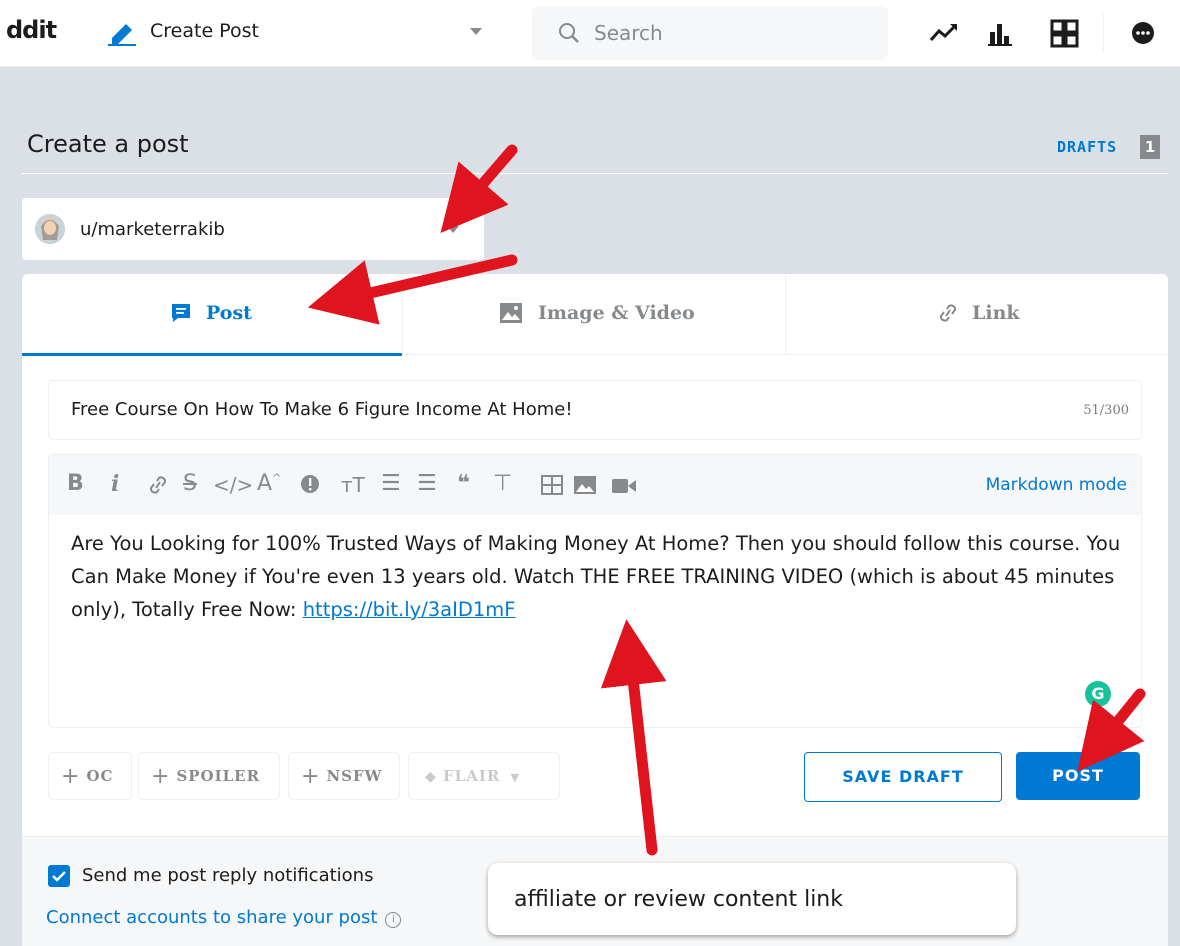 The image size is (1180, 946). What do you see at coordinates (75, 483) in the screenshot?
I see `bold-icon: B` at bounding box center [75, 483].